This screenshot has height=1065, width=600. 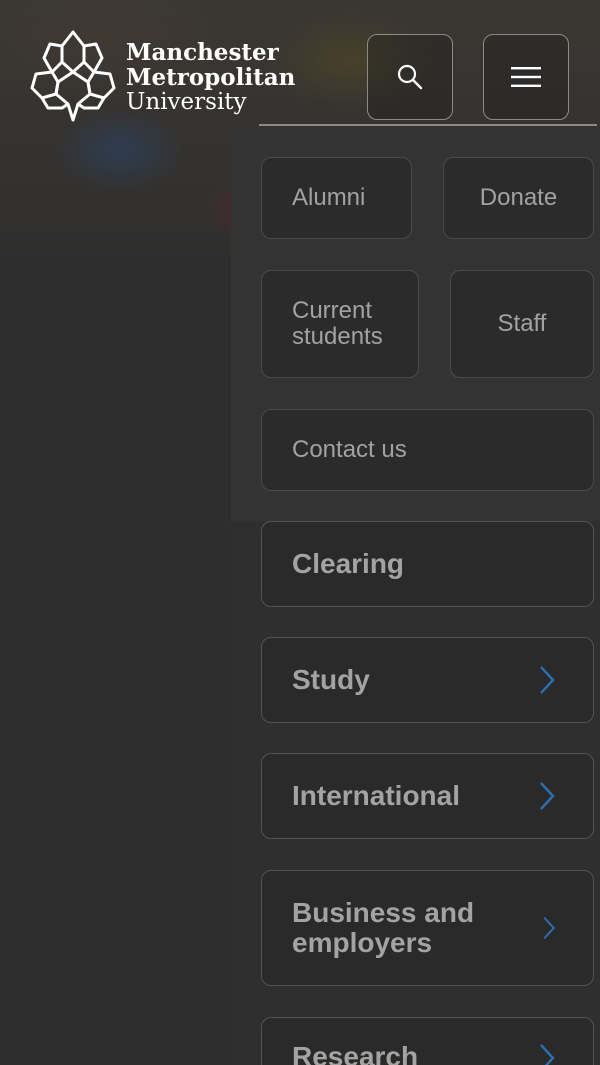 What do you see at coordinates (348, 563) in the screenshot?
I see `nav-item-label: Clearing` at bounding box center [348, 563].